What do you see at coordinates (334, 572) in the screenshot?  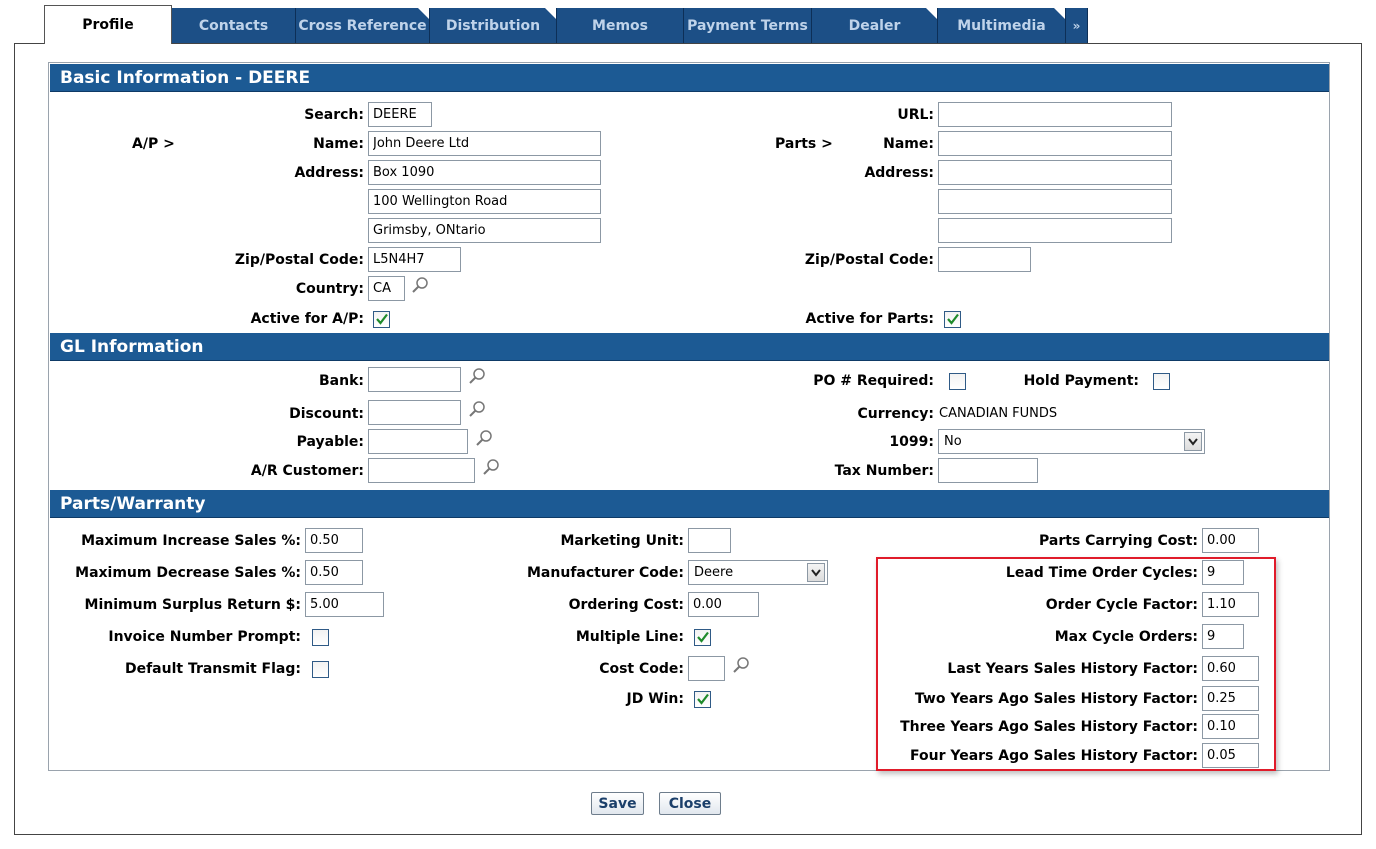 I see `max-decrease-input` at bounding box center [334, 572].